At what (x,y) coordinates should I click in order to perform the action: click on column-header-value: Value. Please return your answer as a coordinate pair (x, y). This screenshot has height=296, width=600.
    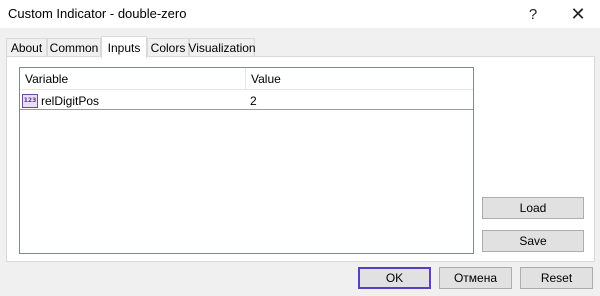
    Looking at the image, I should click on (359, 79).